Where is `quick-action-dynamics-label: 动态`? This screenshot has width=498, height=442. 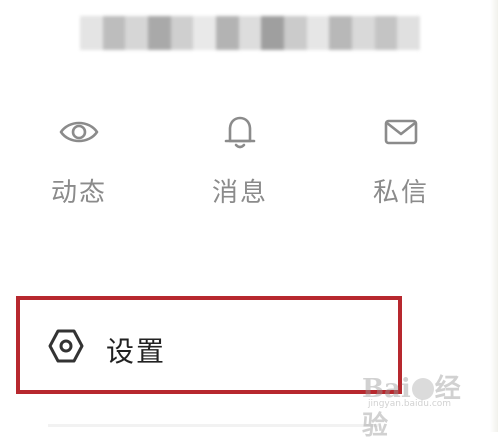 quick-action-dynamics-label: 动态 is located at coordinates (78, 193).